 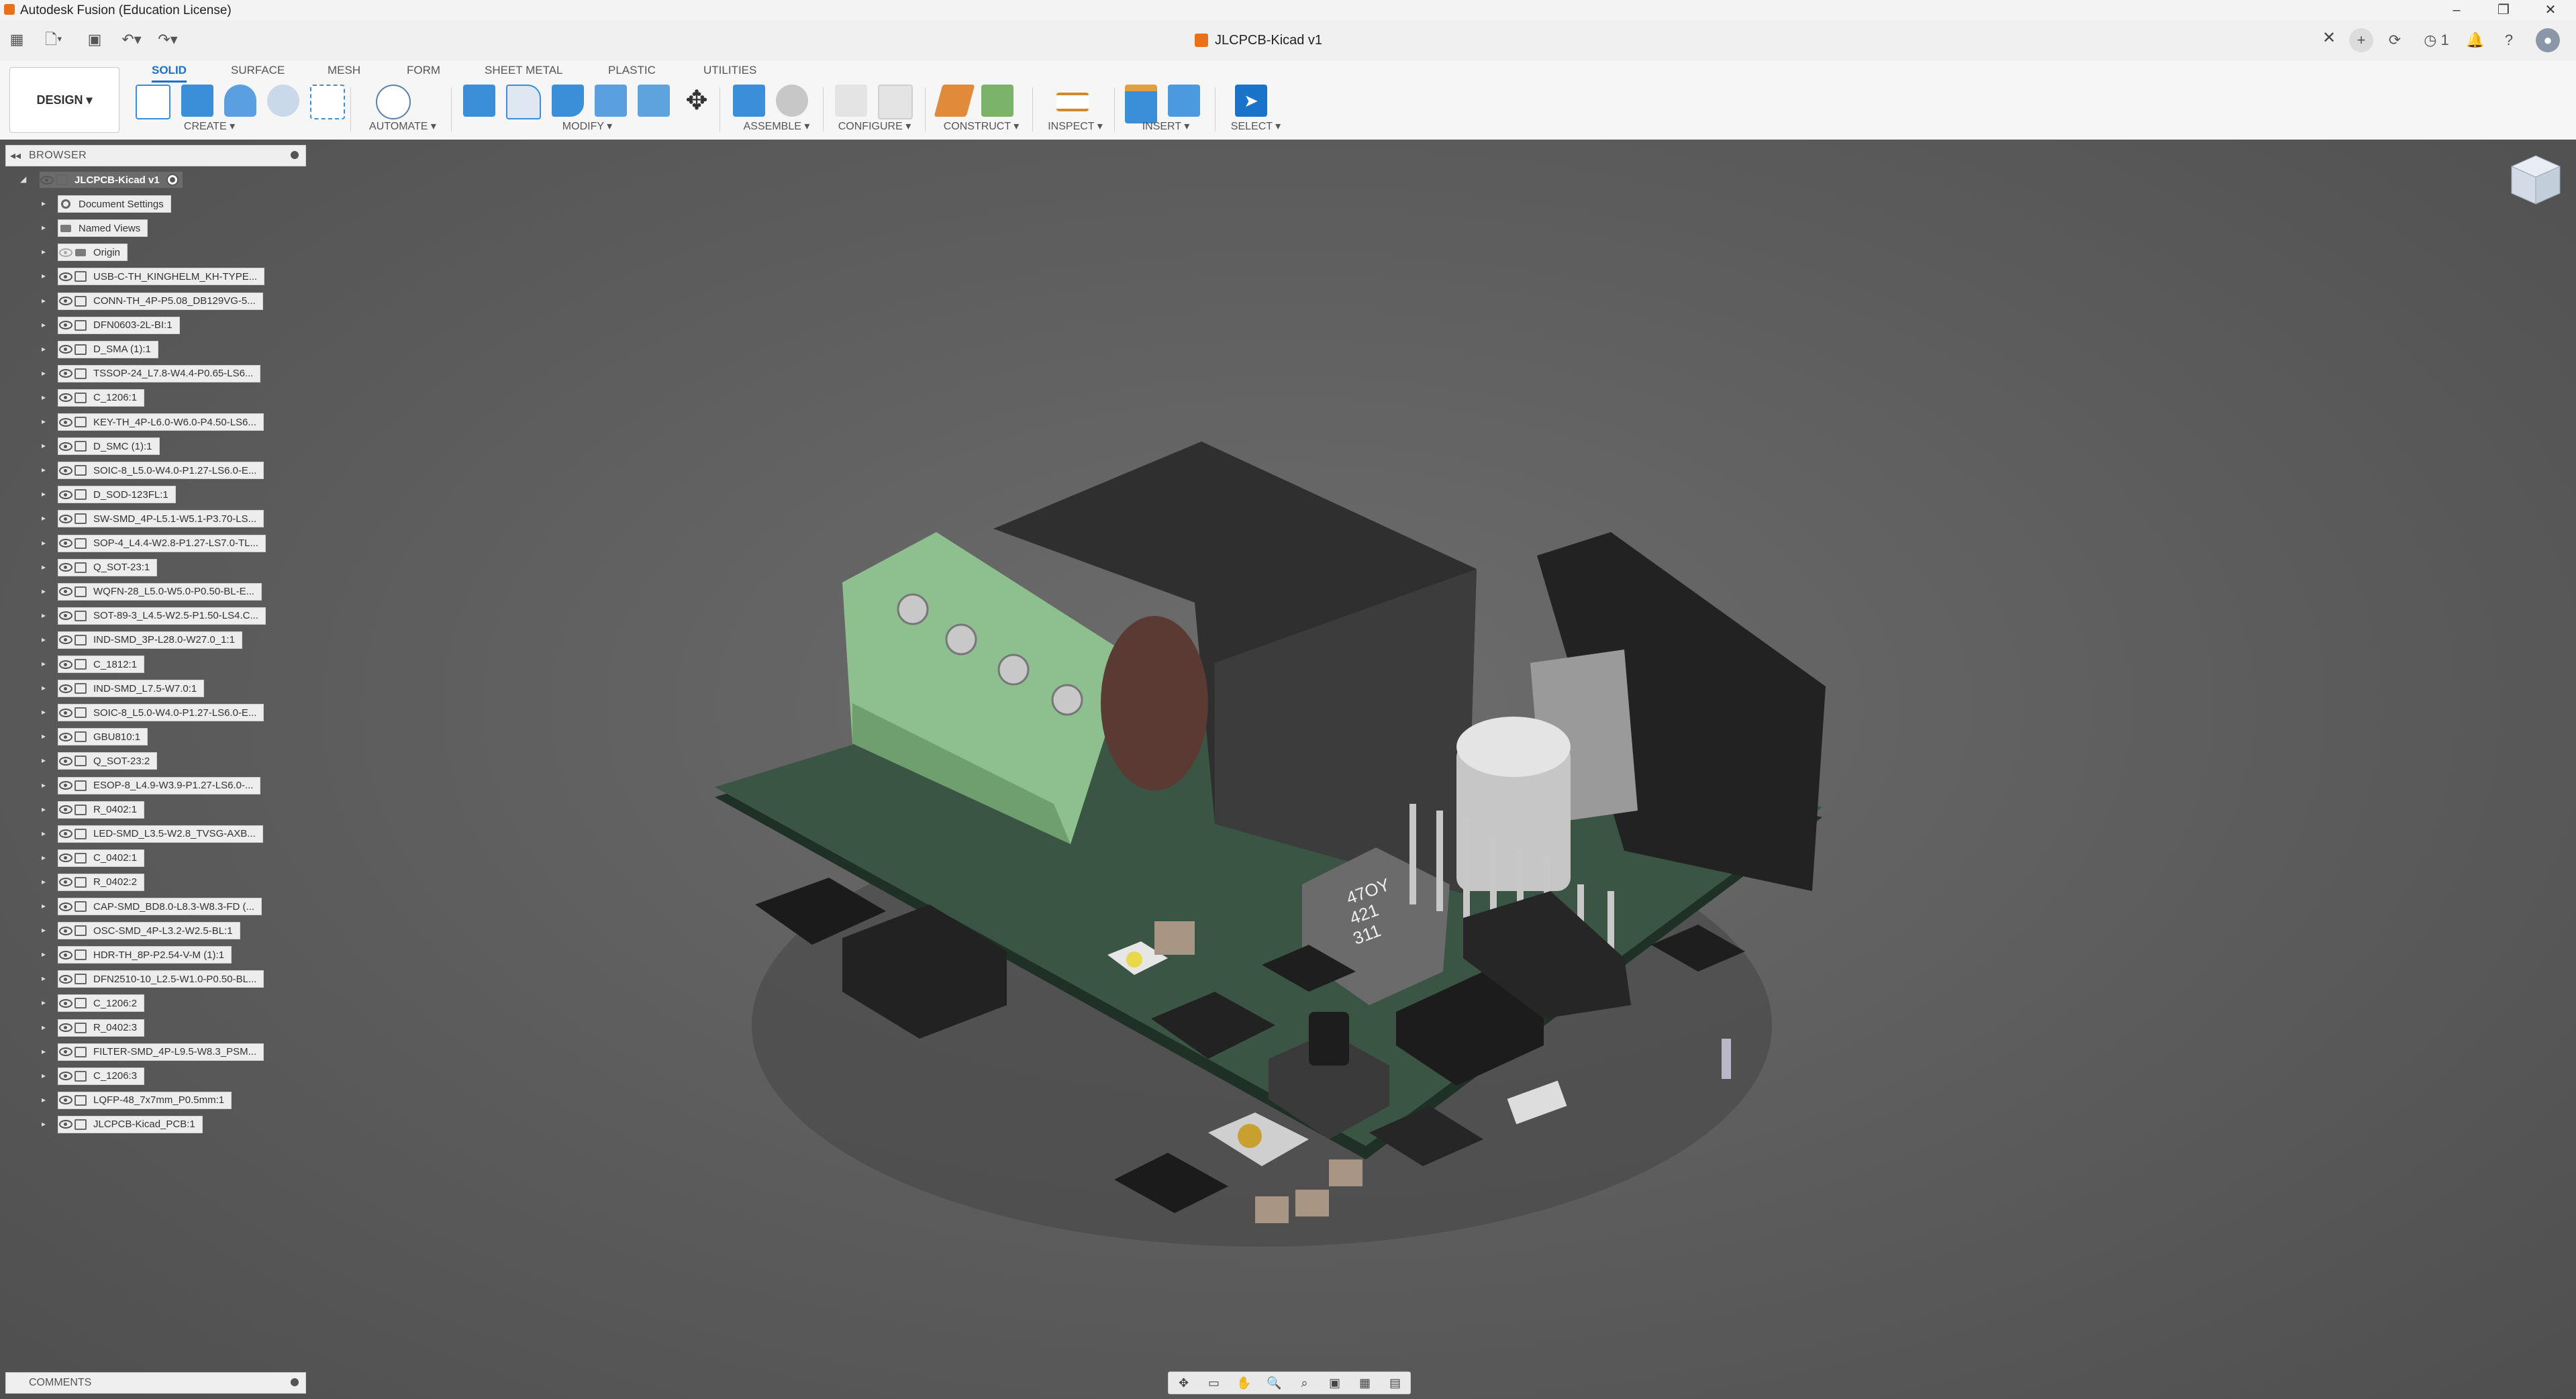 I want to click on table-icon, so click(x=895, y=102).